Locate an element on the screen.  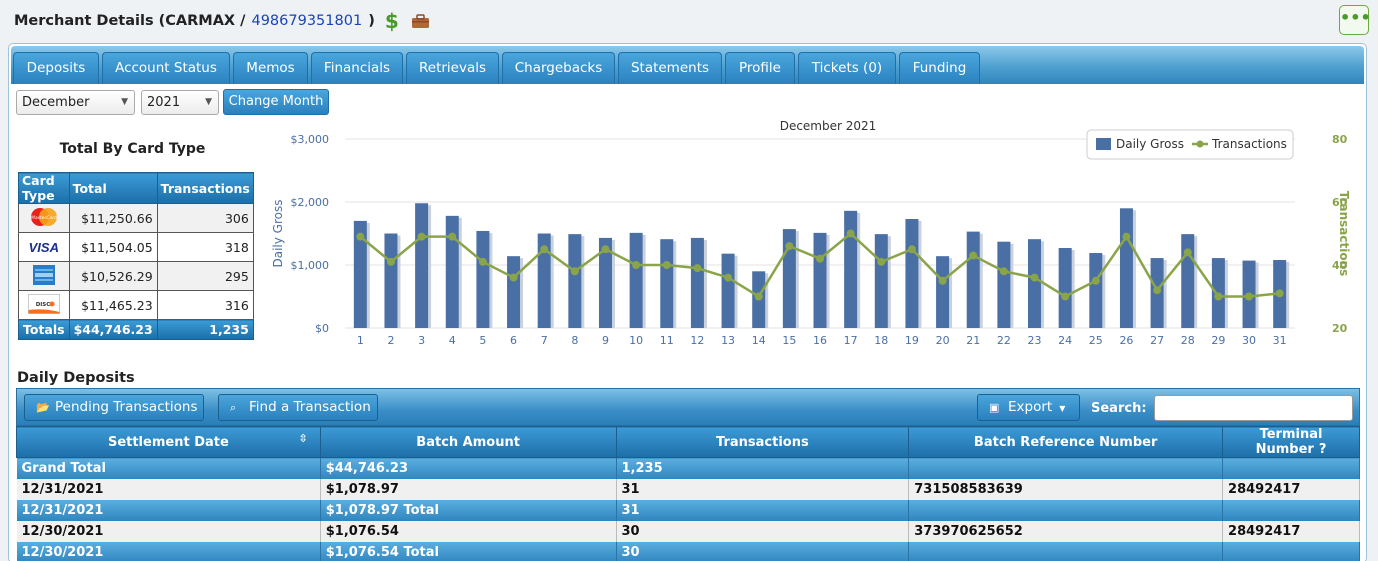
y2-tick-label: 80 is located at coordinates (1340, 139).